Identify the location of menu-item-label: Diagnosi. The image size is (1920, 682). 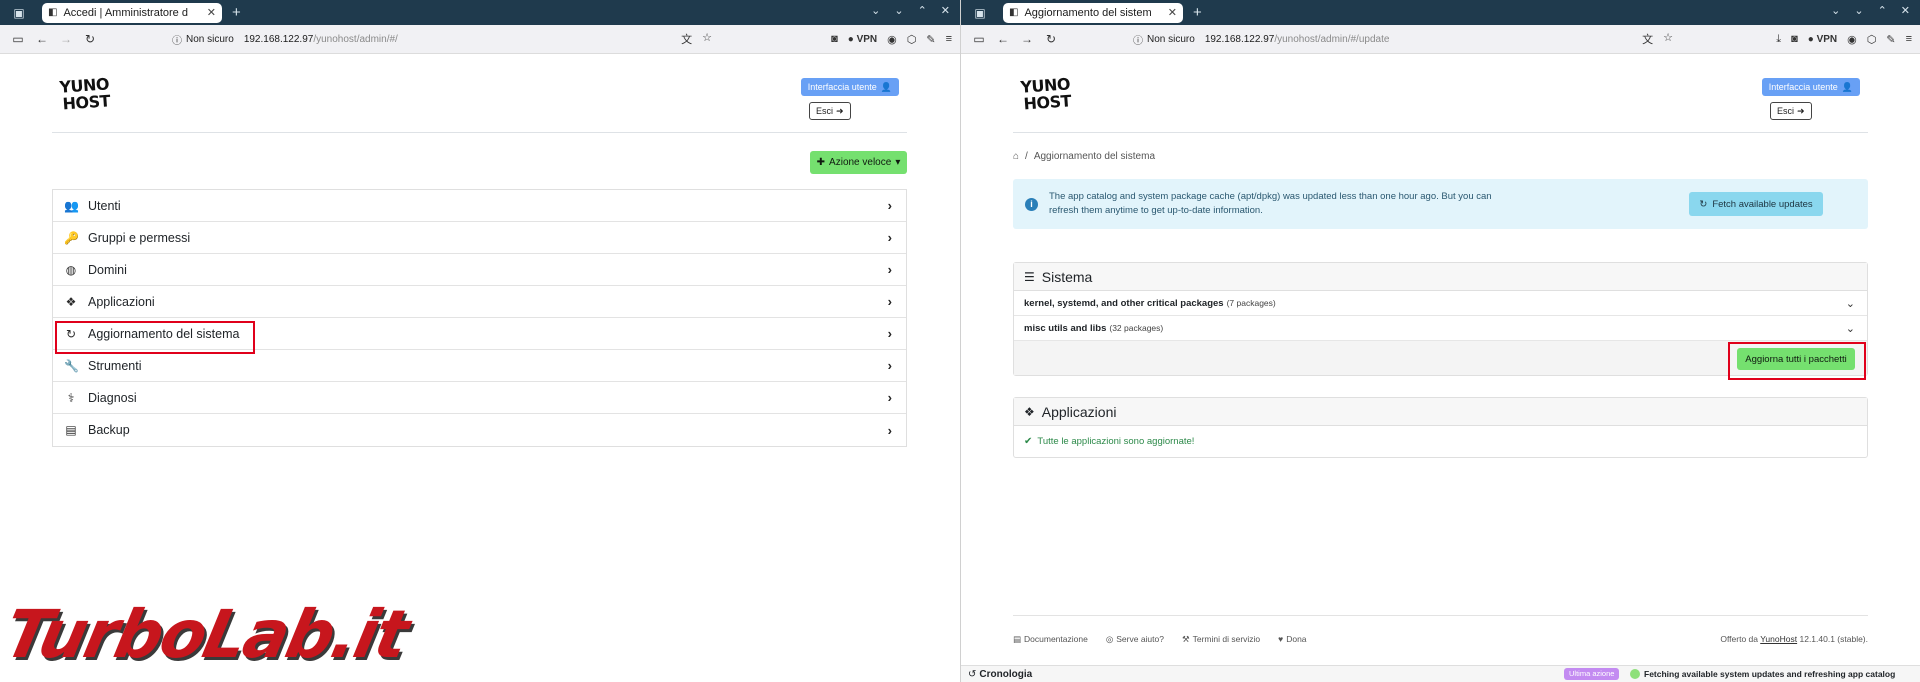
(112, 397).